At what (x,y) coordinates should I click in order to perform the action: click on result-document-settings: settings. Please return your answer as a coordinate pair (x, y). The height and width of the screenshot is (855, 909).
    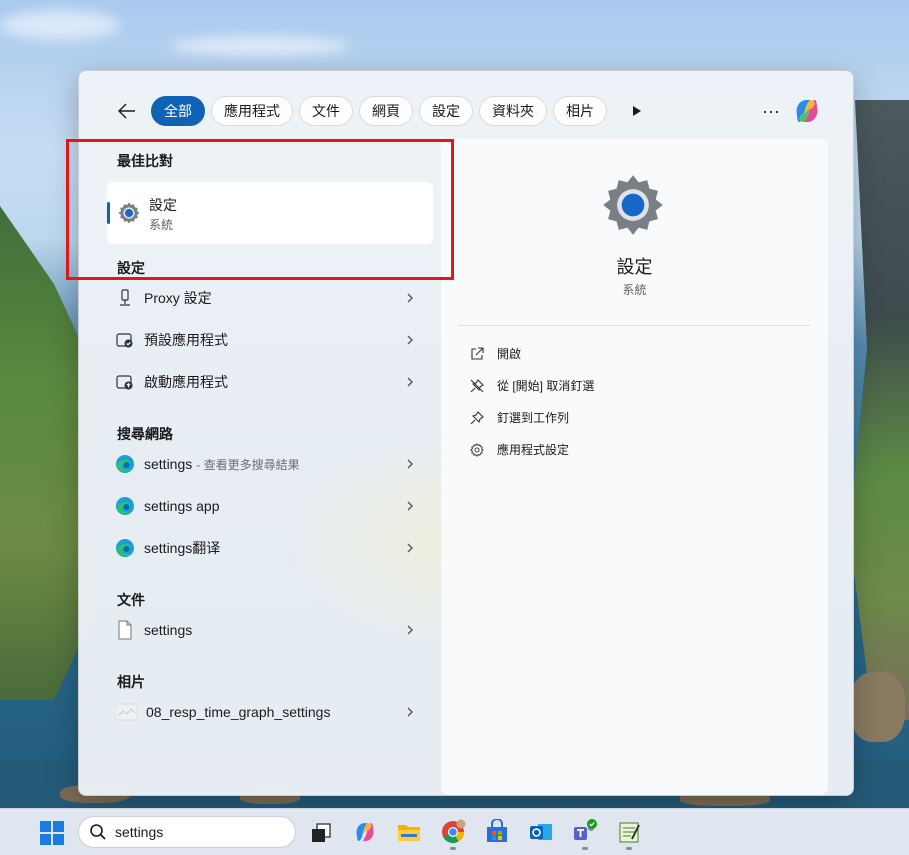
    Looking at the image, I should click on (265, 630).